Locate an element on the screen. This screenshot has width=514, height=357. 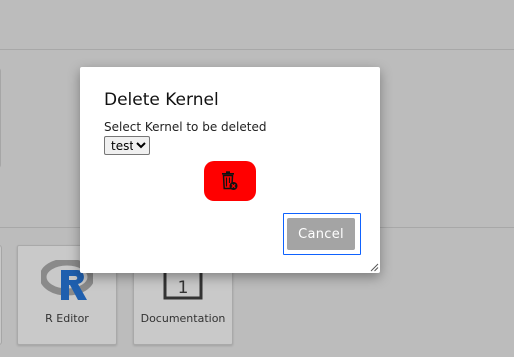
launcher-card-label: Documentation is located at coordinates (183, 318).